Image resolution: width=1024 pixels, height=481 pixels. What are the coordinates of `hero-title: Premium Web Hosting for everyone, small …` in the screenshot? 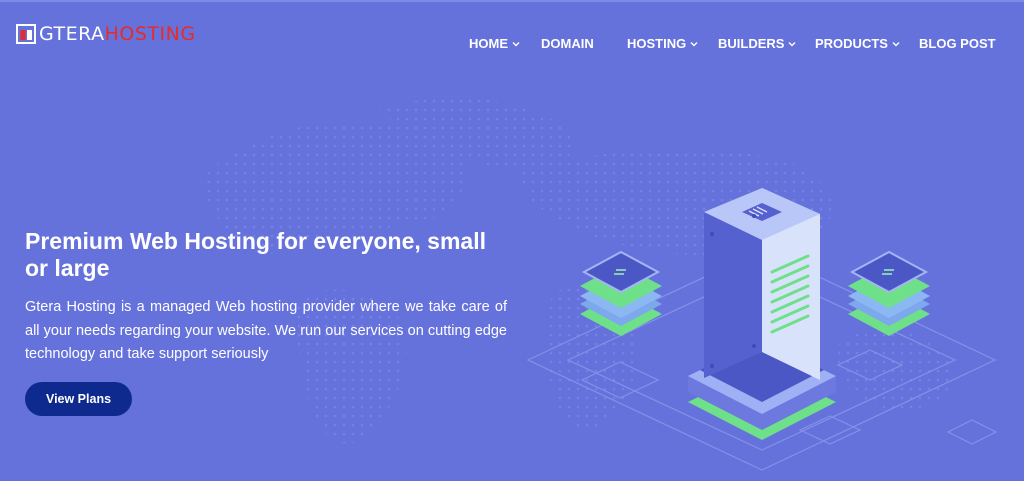 It's located at (255, 254).